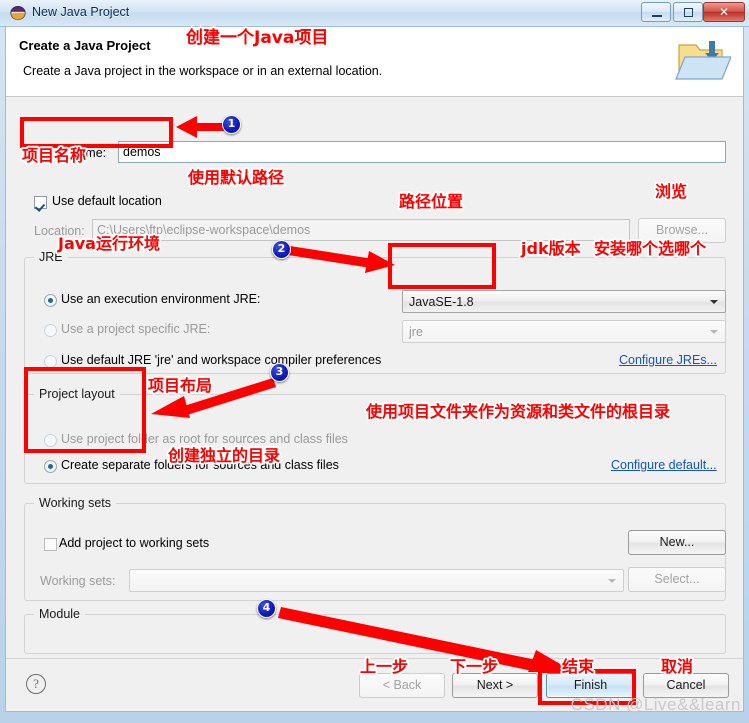  Describe the element at coordinates (109, 243) in the screenshot. I see `annotation-java-runtime: Java运行环境` at that location.